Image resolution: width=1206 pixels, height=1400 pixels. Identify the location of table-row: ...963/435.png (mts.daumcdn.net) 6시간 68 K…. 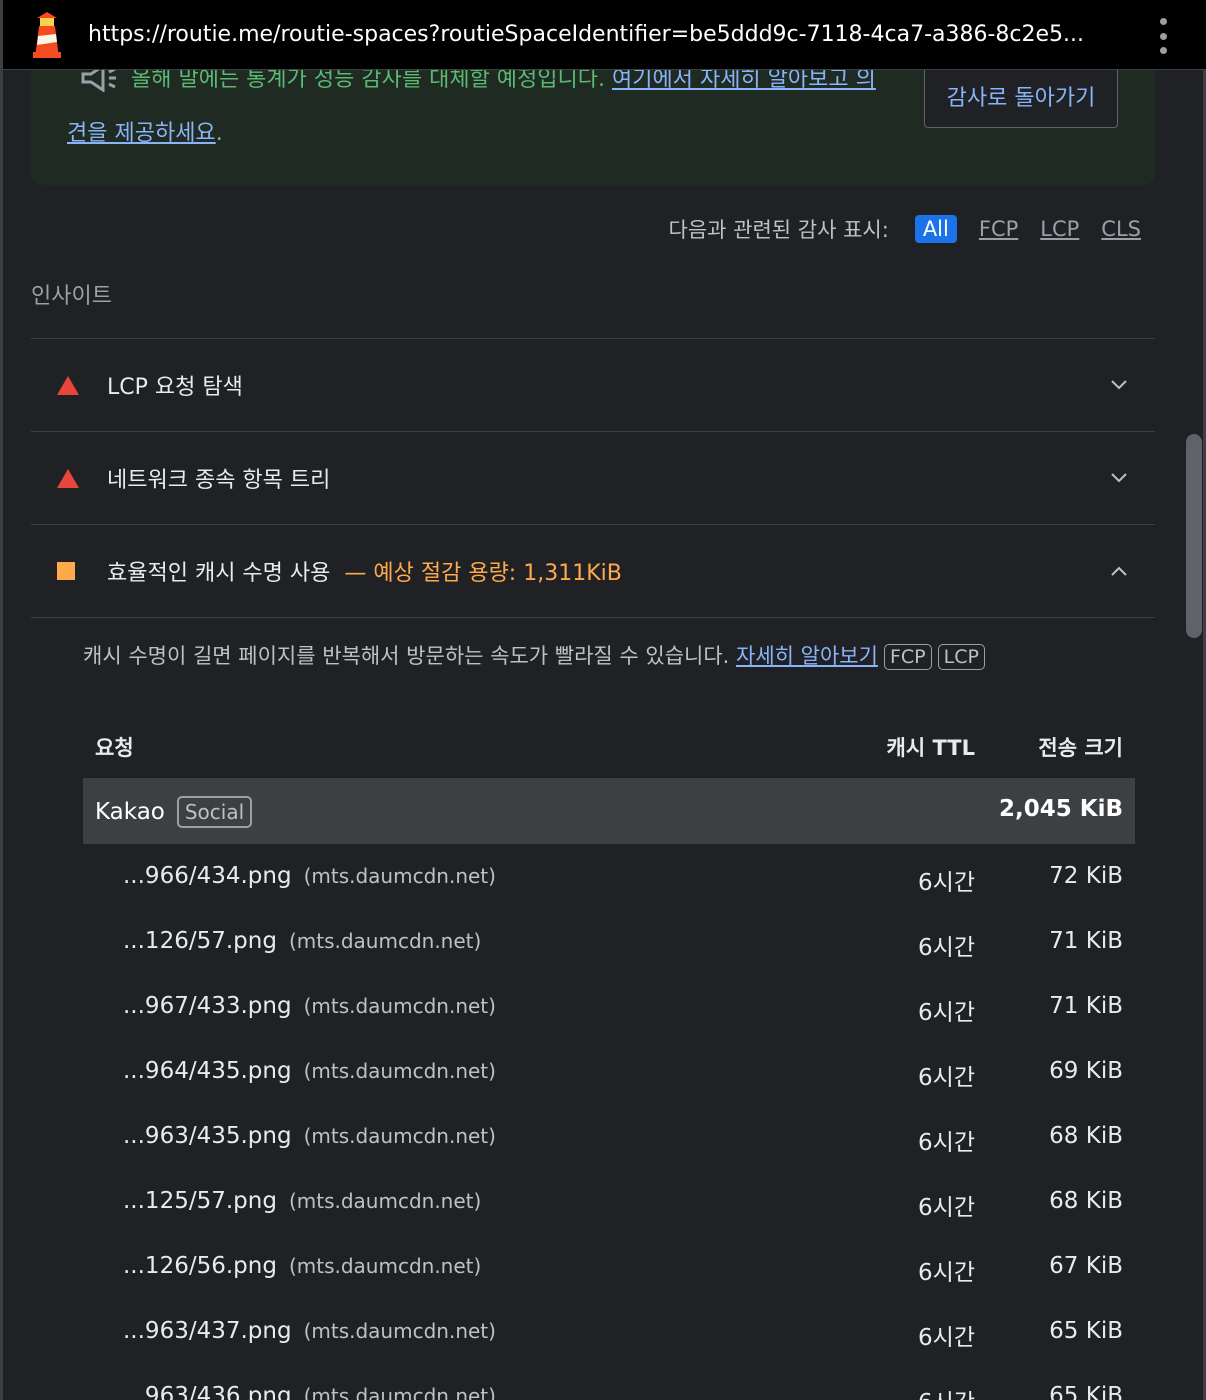
(609, 1137).